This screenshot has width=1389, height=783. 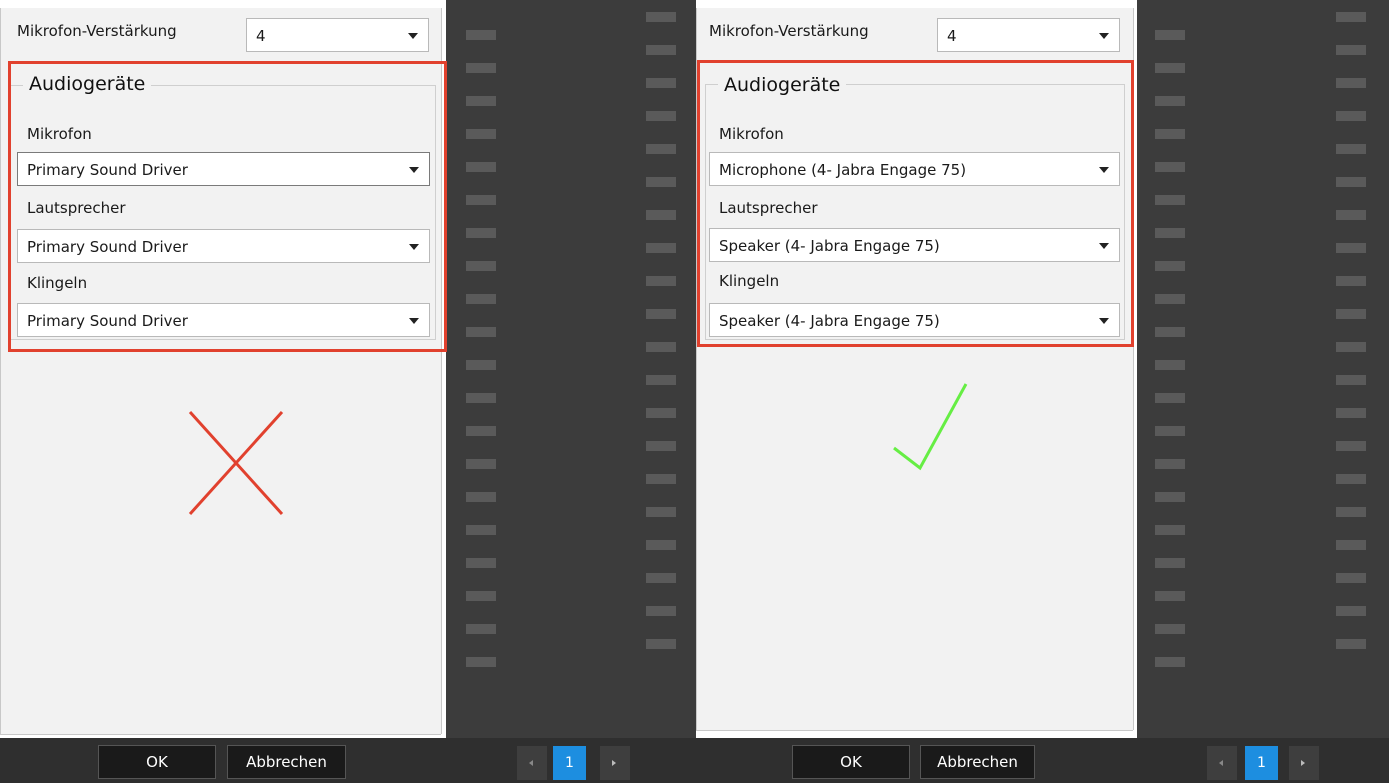 What do you see at coordinates (236, 463) in the screenshot?
I see `cross-mark-icon` at bounding box center [236, 463].